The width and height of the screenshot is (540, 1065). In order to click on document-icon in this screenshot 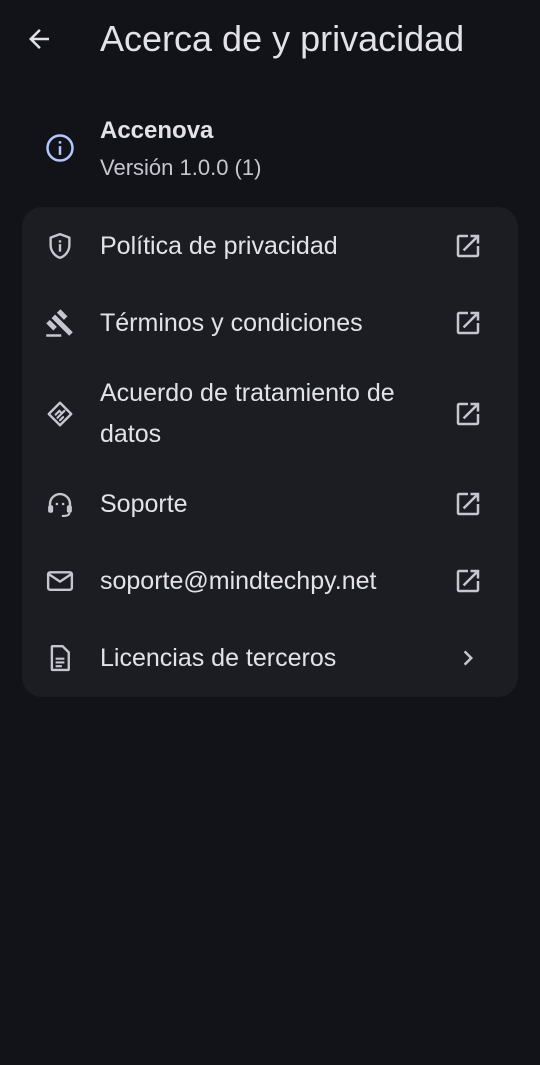, I will do `click(60, 658)`.